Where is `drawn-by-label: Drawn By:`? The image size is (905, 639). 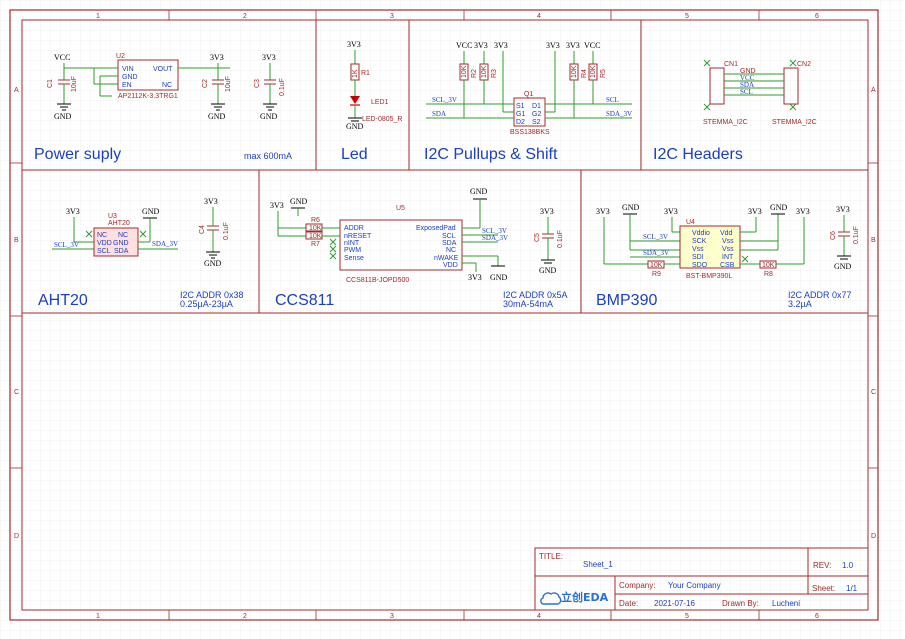
drawn-by-label: Drawn By: is located at coordinates (740, 603).